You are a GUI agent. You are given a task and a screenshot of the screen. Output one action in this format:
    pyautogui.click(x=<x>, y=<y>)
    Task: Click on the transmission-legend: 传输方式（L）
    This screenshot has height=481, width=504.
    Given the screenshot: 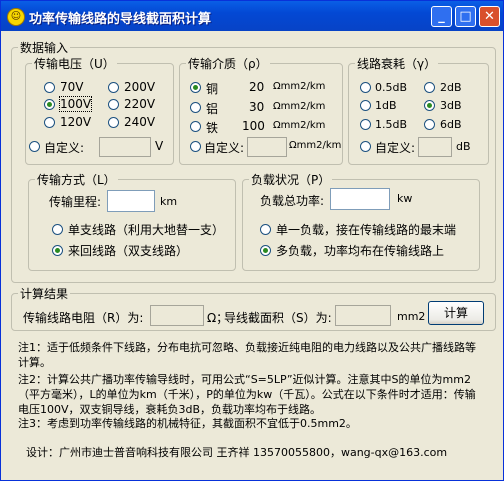 What is the action you would take?
    pyautogui.click(x=76, y=180)
    